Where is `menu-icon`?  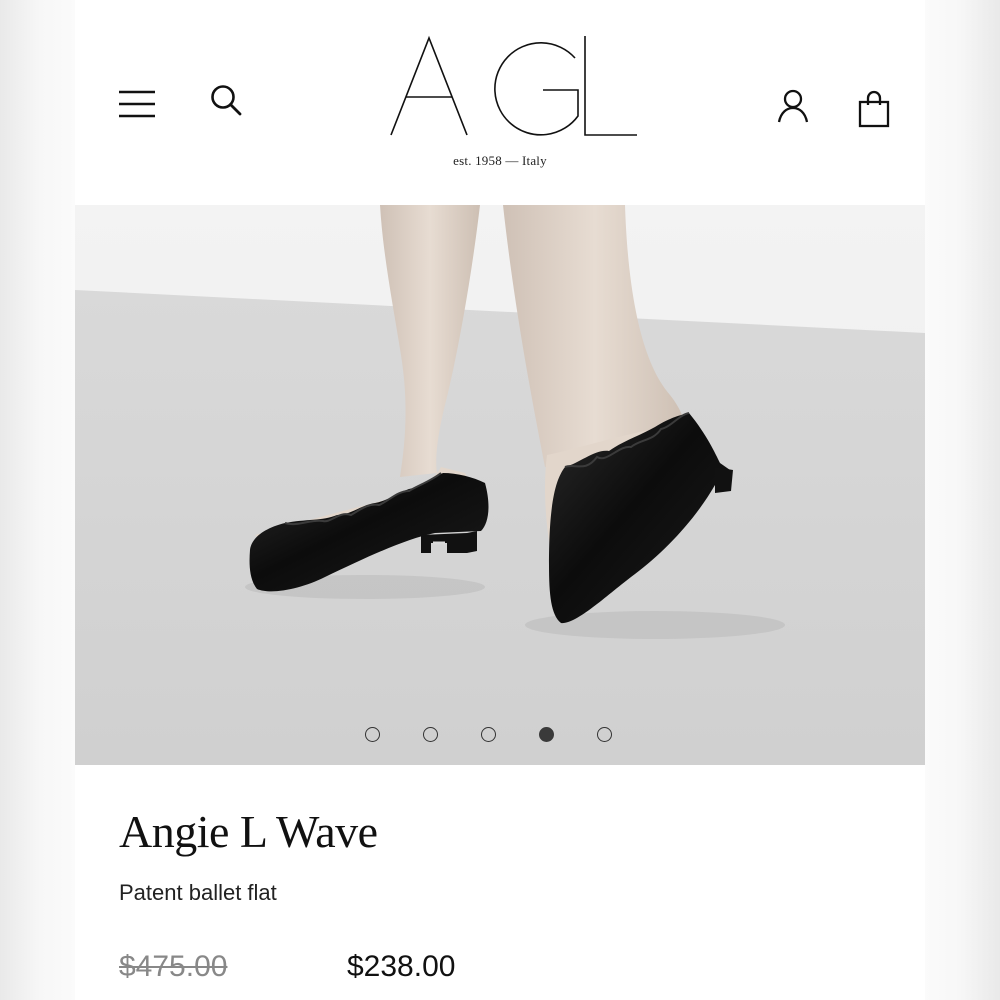
menu-icon is located at coordinates (137, 104).